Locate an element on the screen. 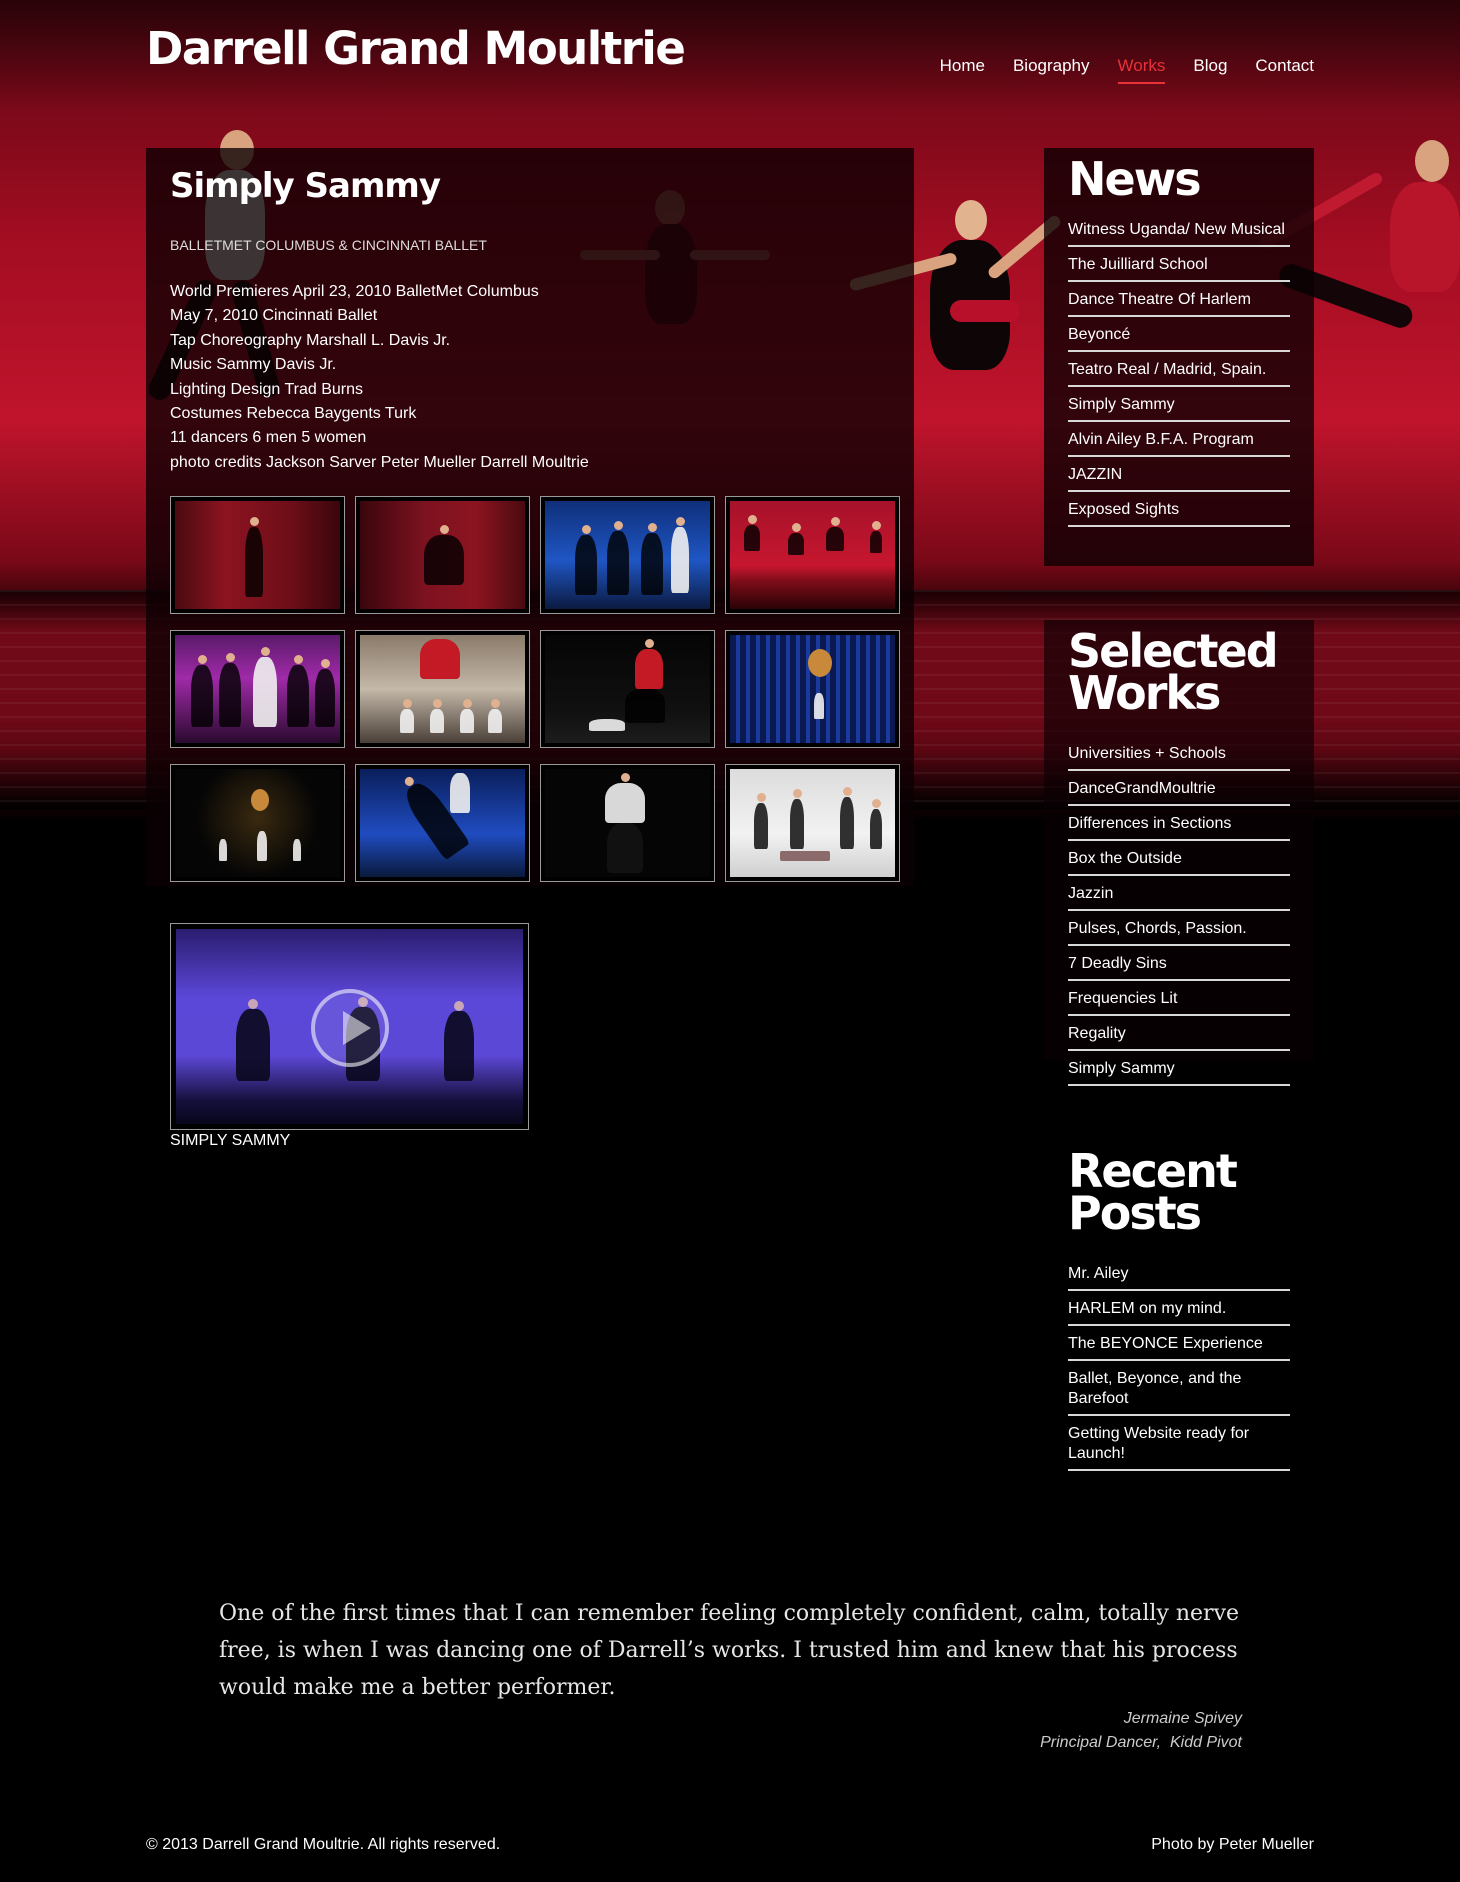 The width and height of the screenshot is (1460, 1882). news-link: Dance Theatre Of Harlem is located at coordinates (1179, 302).